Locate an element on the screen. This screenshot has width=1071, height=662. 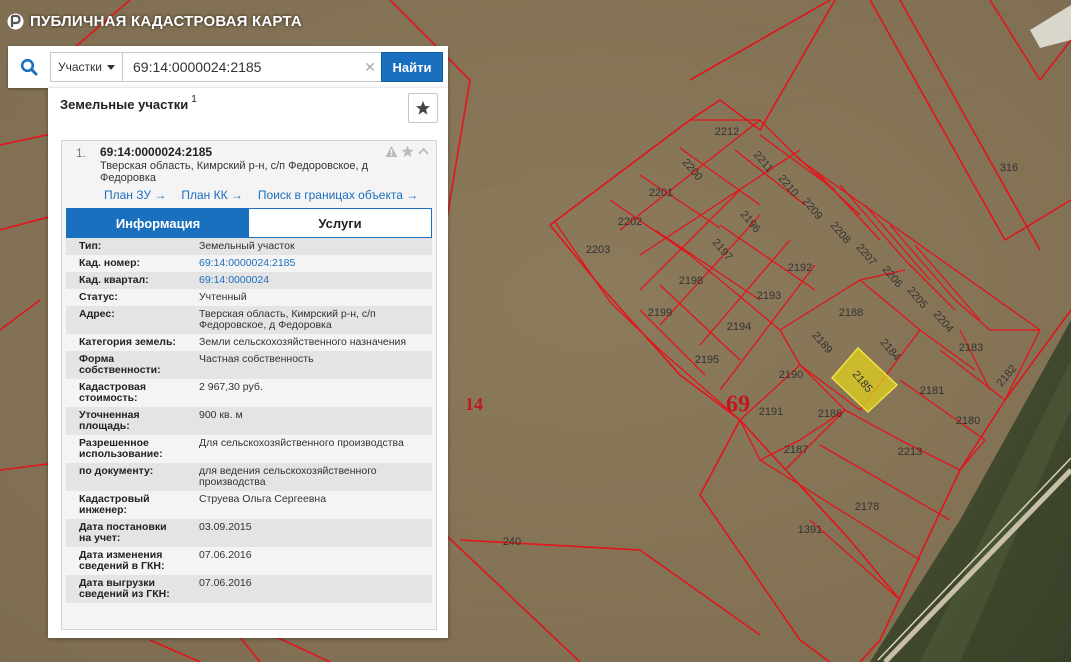
info-row-label: Категория земель: is located at coordinates (127, 342).